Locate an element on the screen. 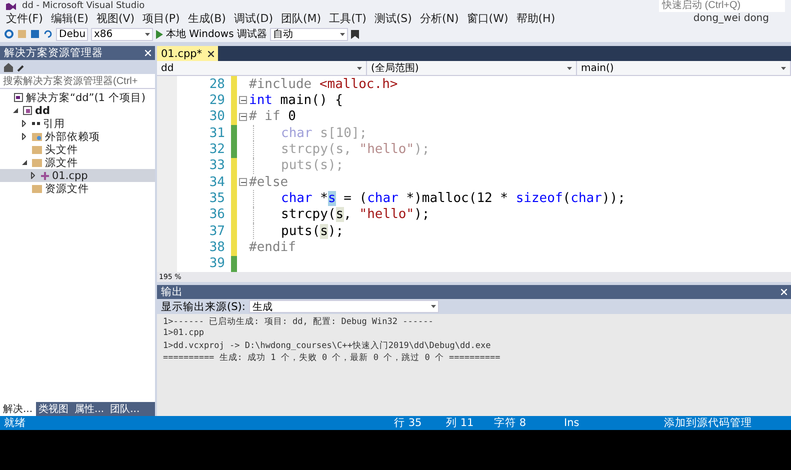 The image size is (791, 470). menu-item: 测试(S) is located at coordinates (393, 18).